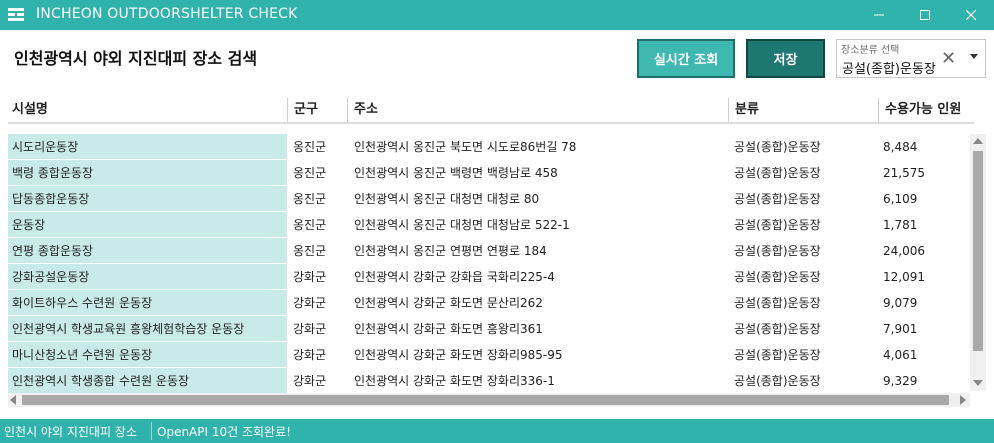 The image size is (994, 443). Describe the element at coordinates (448, 329) in the screenshot. I see `cell-address: 인천광역시 강화군 화도면 흥왕리361` at that location.